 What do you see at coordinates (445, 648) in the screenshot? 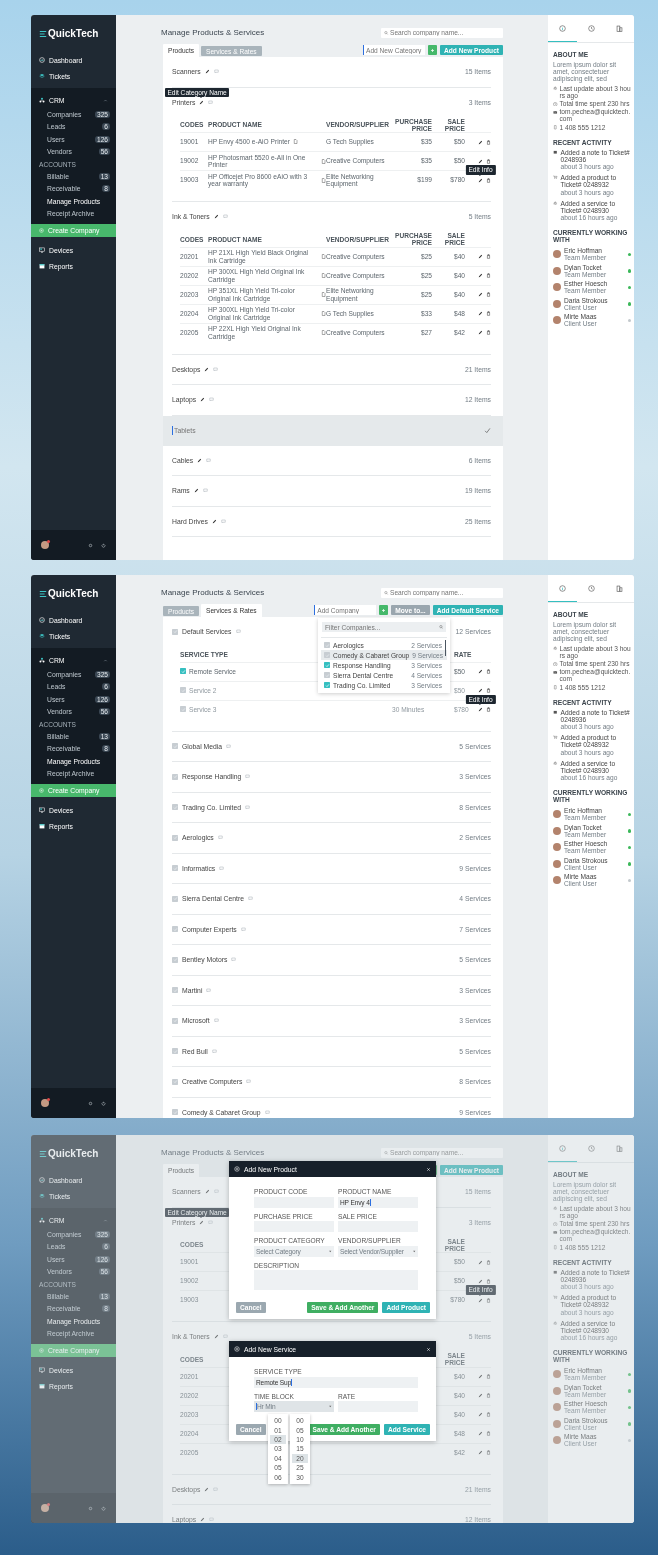
I see `scrollbar` at bounding box center [445, 648].